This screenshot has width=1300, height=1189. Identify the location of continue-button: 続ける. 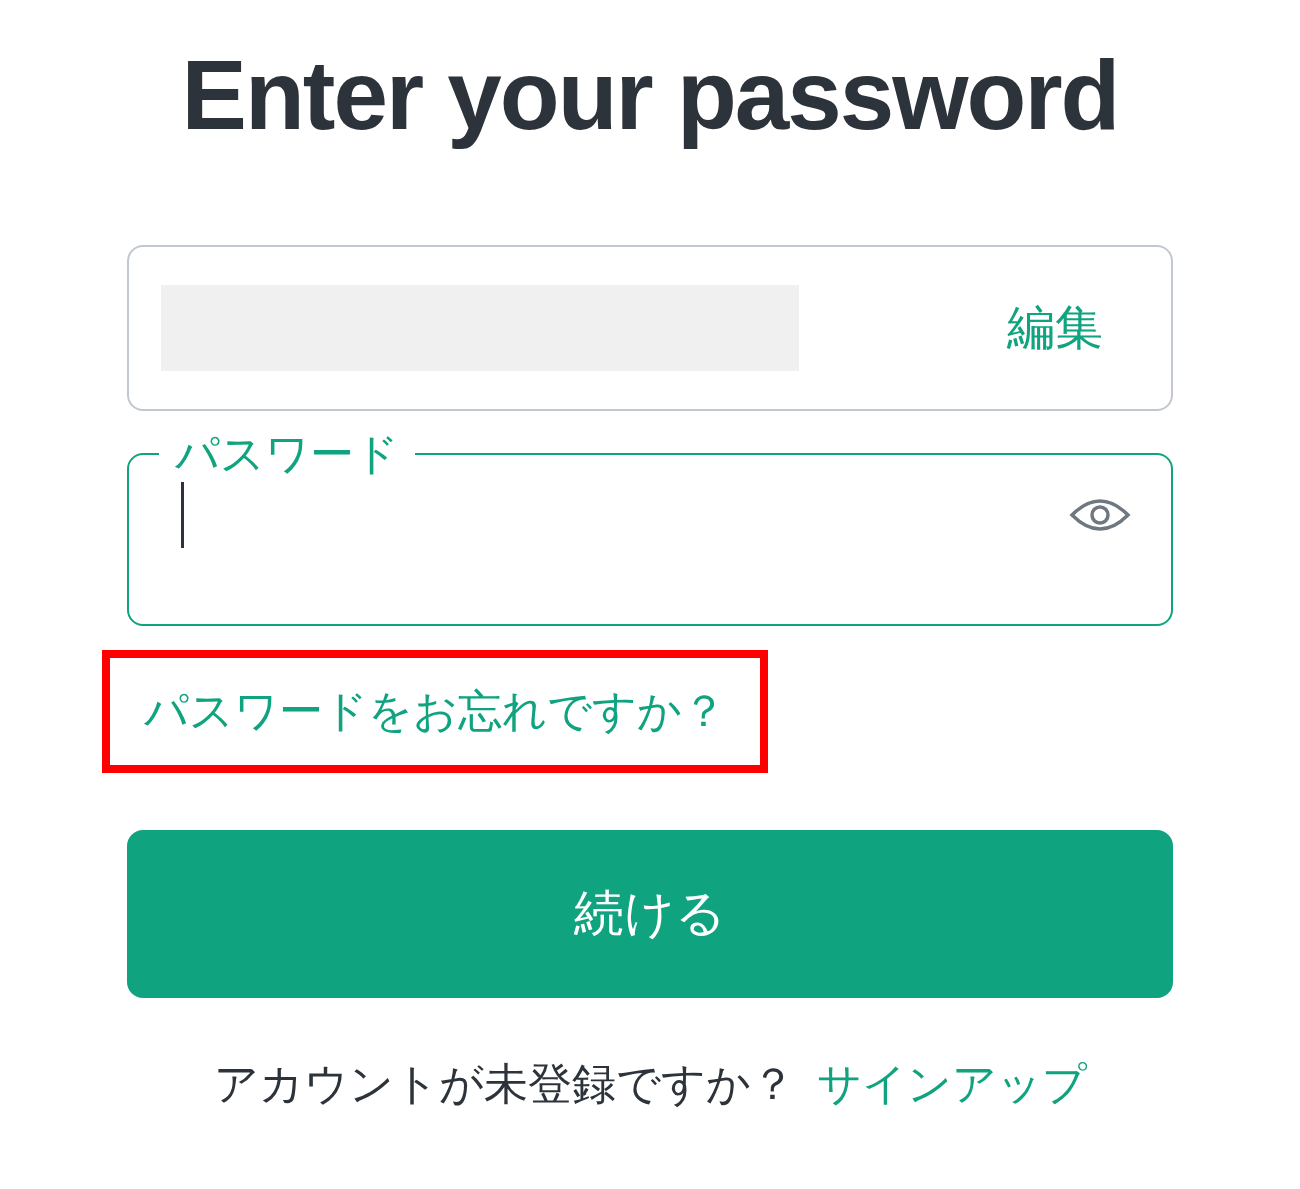
(650, 913).